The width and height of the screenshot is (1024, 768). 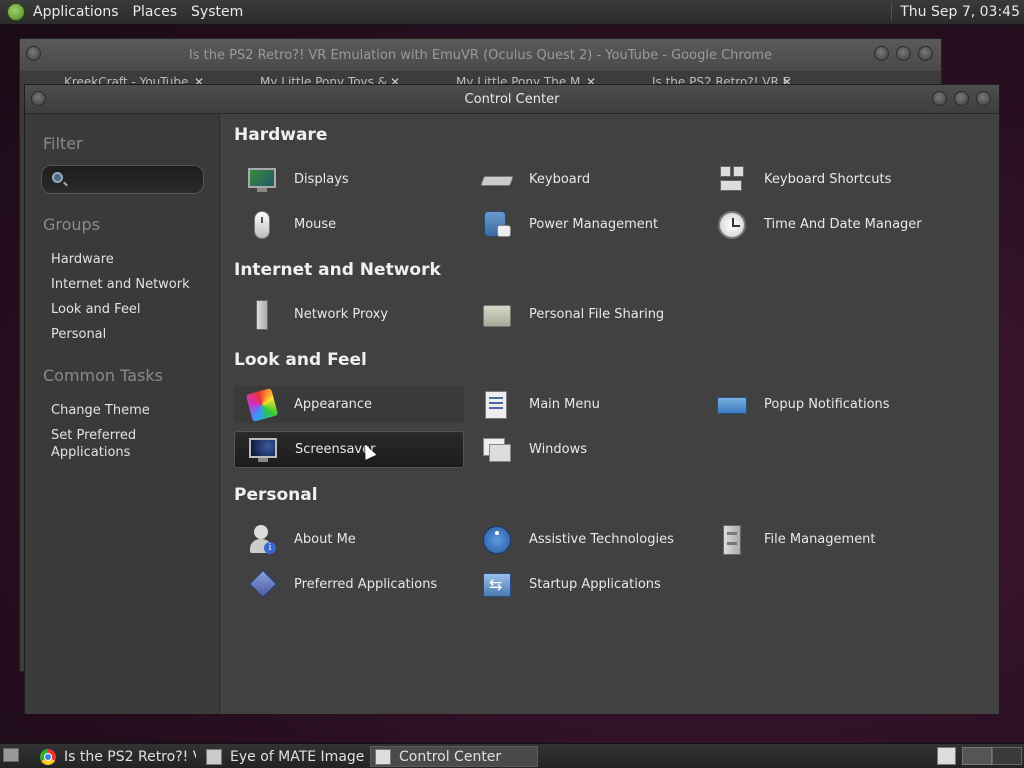 I want to click on group-link-internet-and-network: Internet and Network, so click(x=120, y=284).